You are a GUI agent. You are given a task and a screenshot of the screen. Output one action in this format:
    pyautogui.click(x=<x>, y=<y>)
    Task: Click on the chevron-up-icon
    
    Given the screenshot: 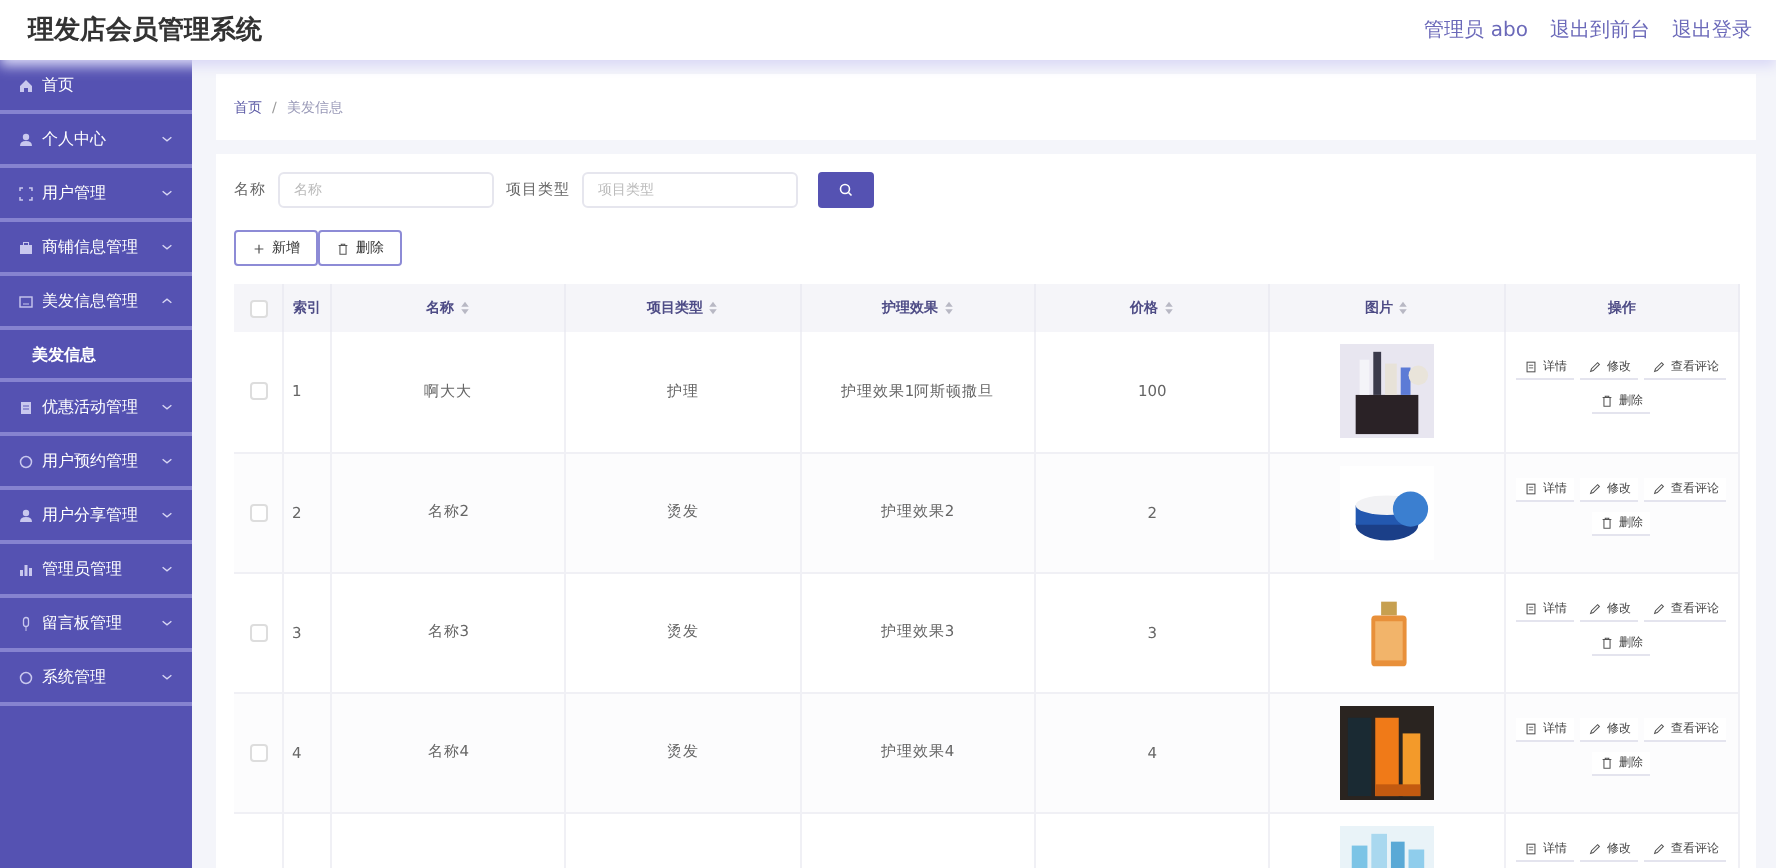 What is the action you would take?
    pyautogui.click(x=167, y=301)
    